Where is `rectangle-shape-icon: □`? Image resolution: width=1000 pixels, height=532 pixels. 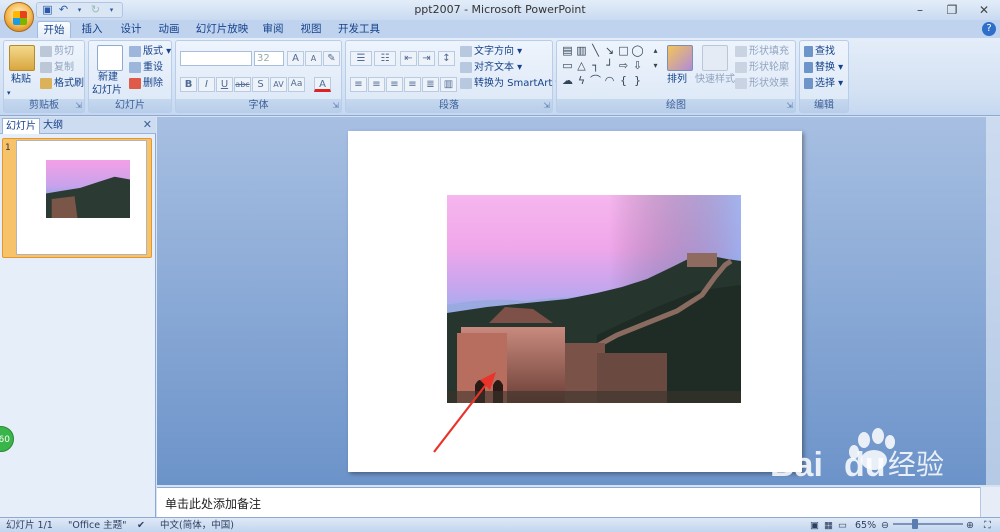 rectangle-shape-icon: □ is located at coordinates (623, 50).